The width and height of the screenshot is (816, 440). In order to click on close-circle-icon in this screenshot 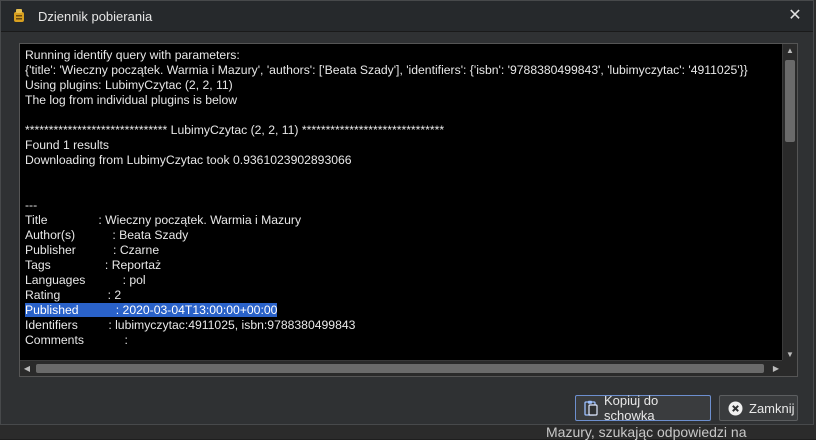, I will do `click(735, 408)`.